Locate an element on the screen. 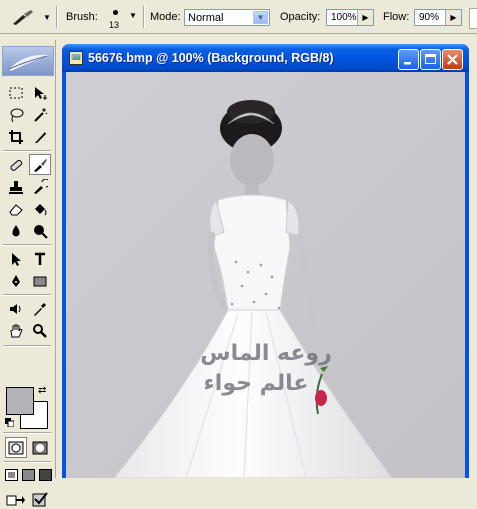 The width and height of the screenshot is (477, 509). path-selection-tool is located at coordinates (16, 258).